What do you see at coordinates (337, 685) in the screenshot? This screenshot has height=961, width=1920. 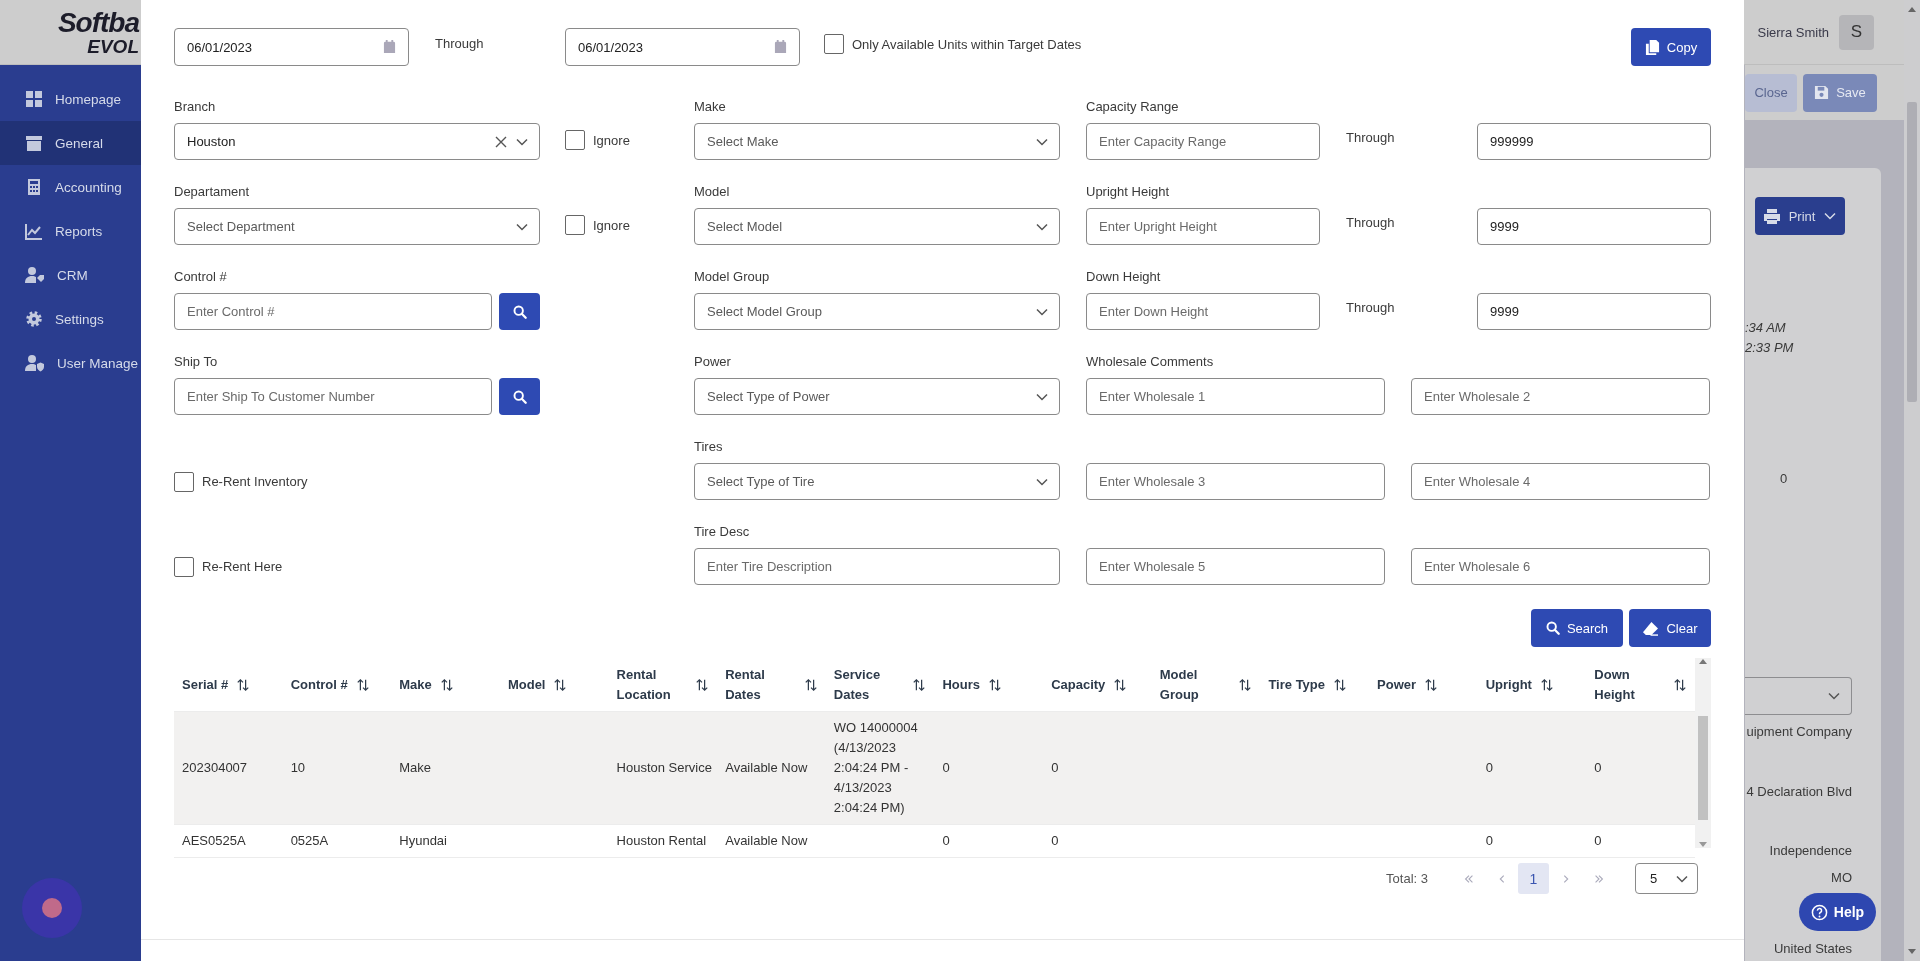 I see `column-header: Control #` at bounding box center [337, 685].